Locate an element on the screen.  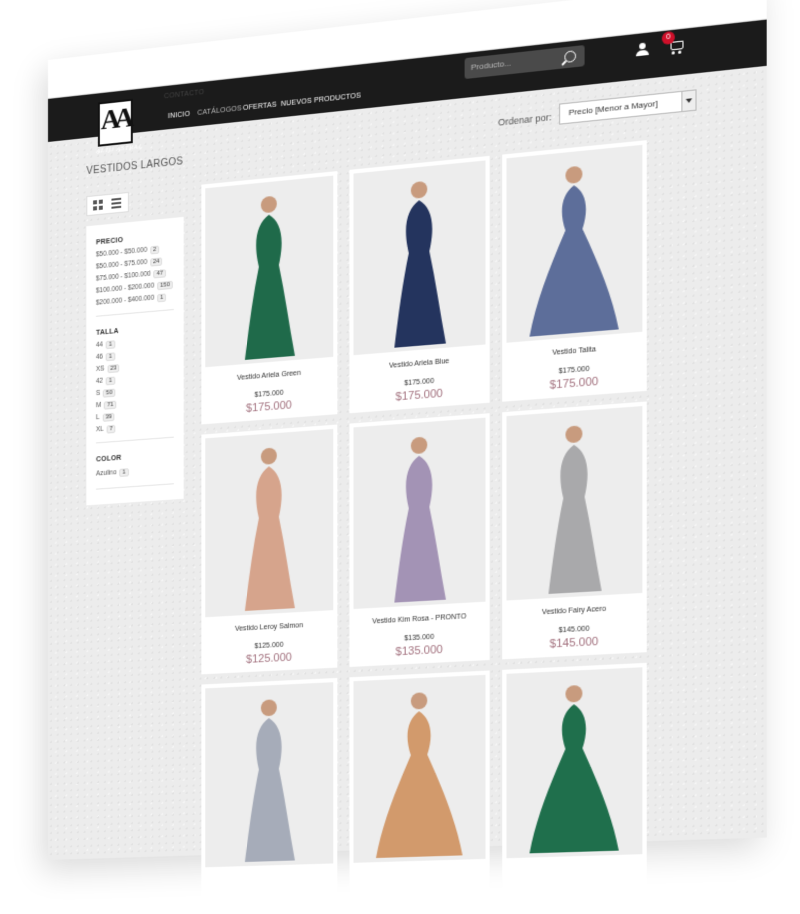
product-name: Vestido Leroy Salmon is located at coordinates (269, 627).